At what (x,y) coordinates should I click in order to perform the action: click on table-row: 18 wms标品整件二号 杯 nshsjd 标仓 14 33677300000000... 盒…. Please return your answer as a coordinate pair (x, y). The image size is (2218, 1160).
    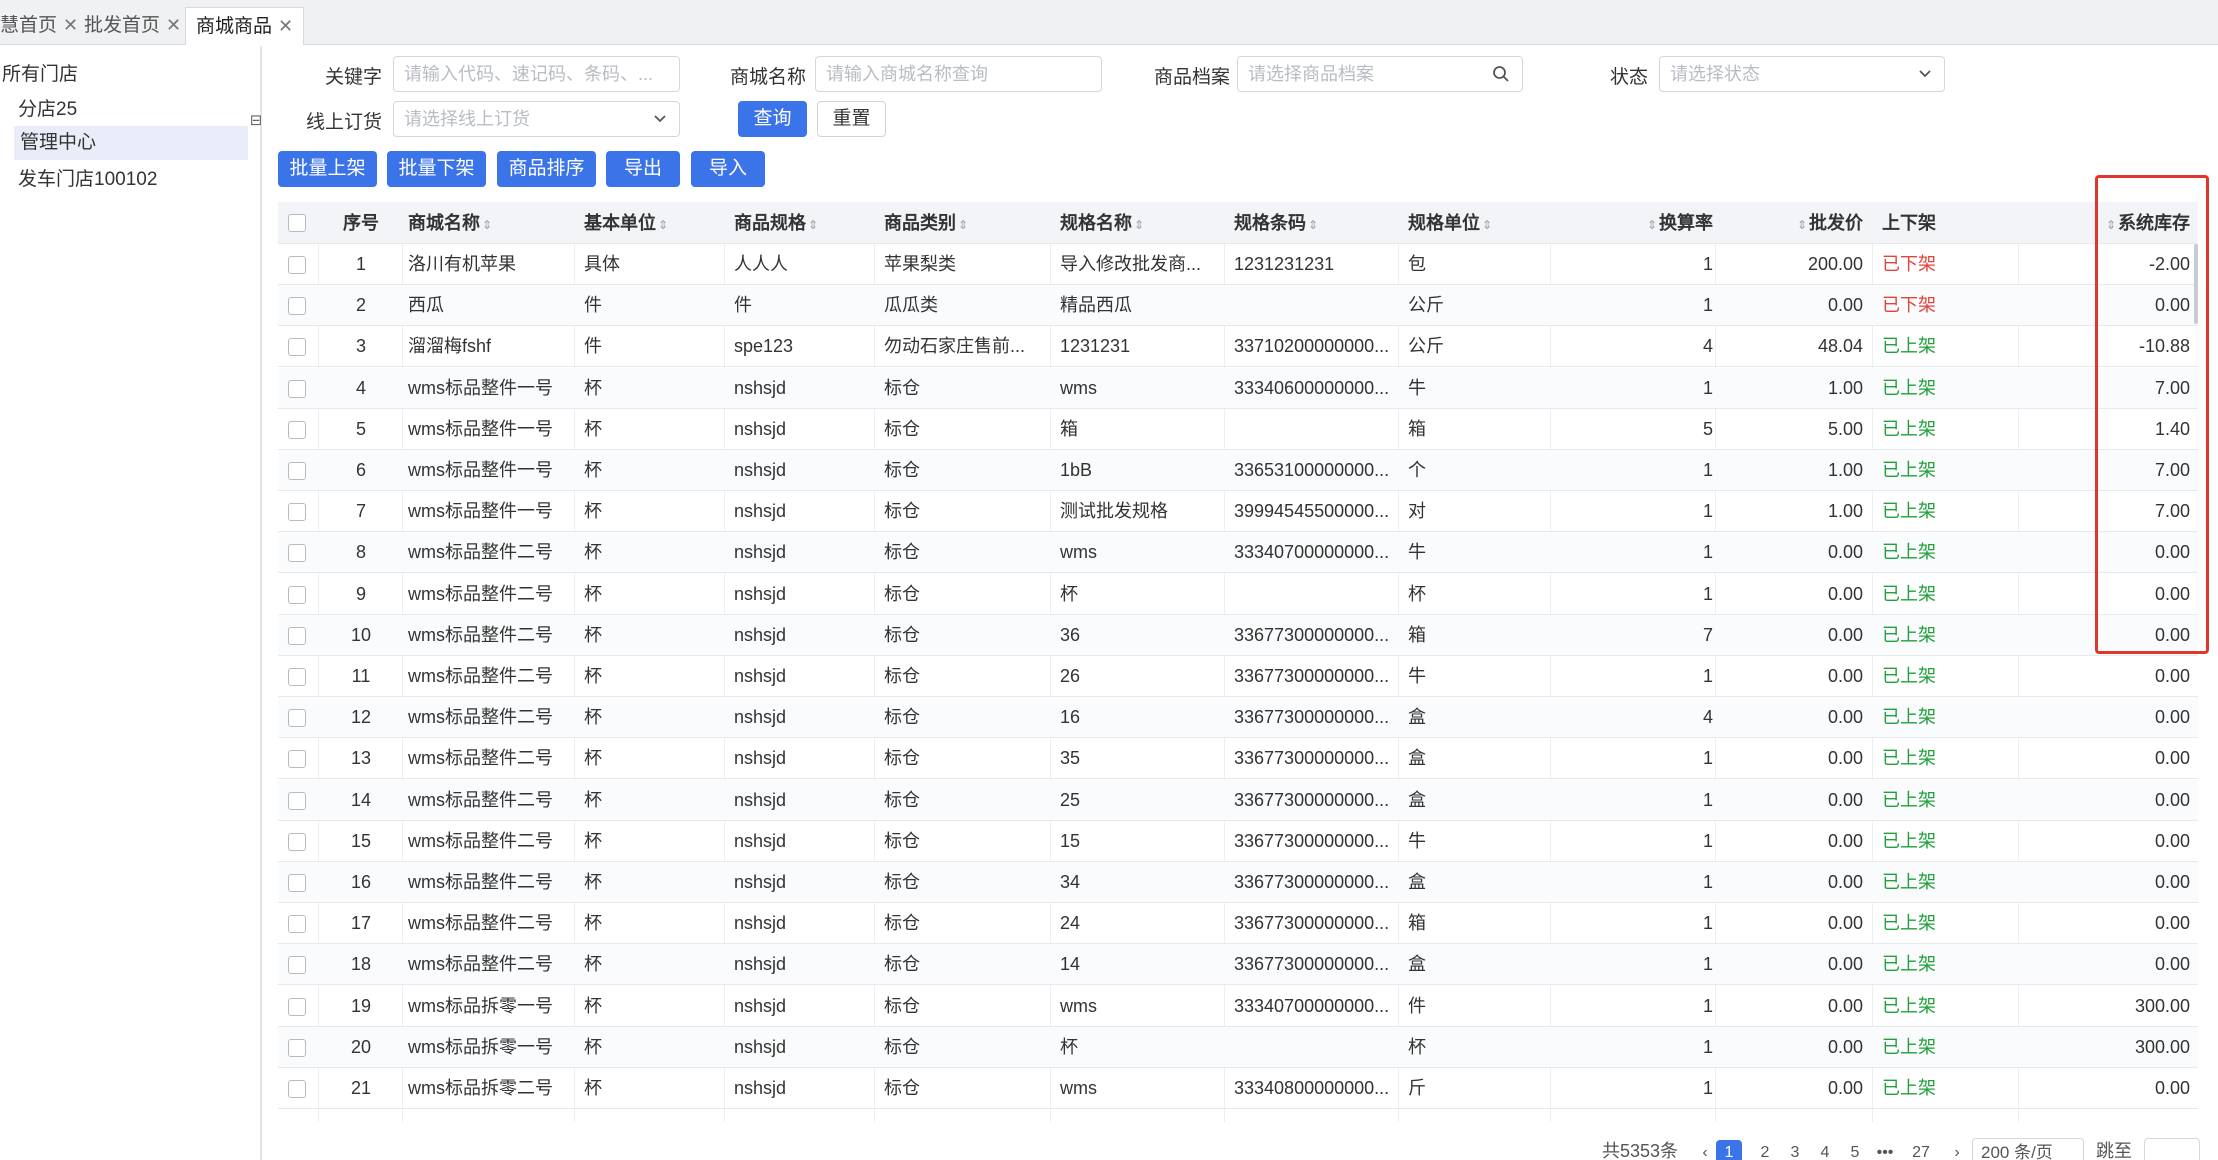
    Looking at the image, I should click on (1238, 965).